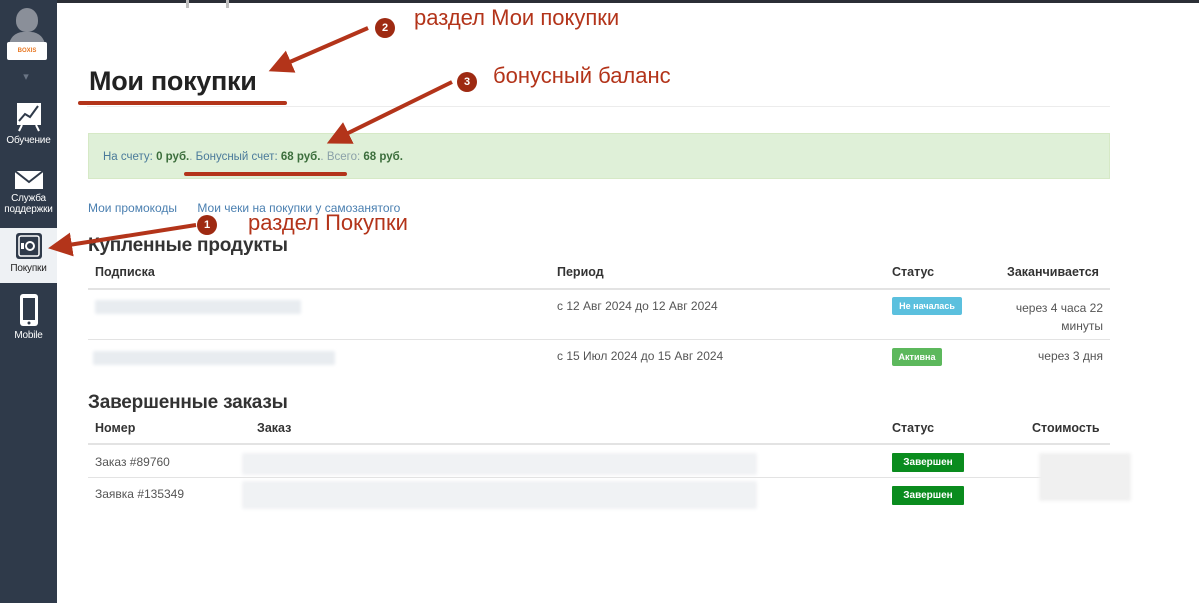 Image resolution: width=1199 pixels, height=603 pixels. Describe the element at coordinates (300, 157) in the screenshot. I see `bonus-value: 68 руб.` at that location.